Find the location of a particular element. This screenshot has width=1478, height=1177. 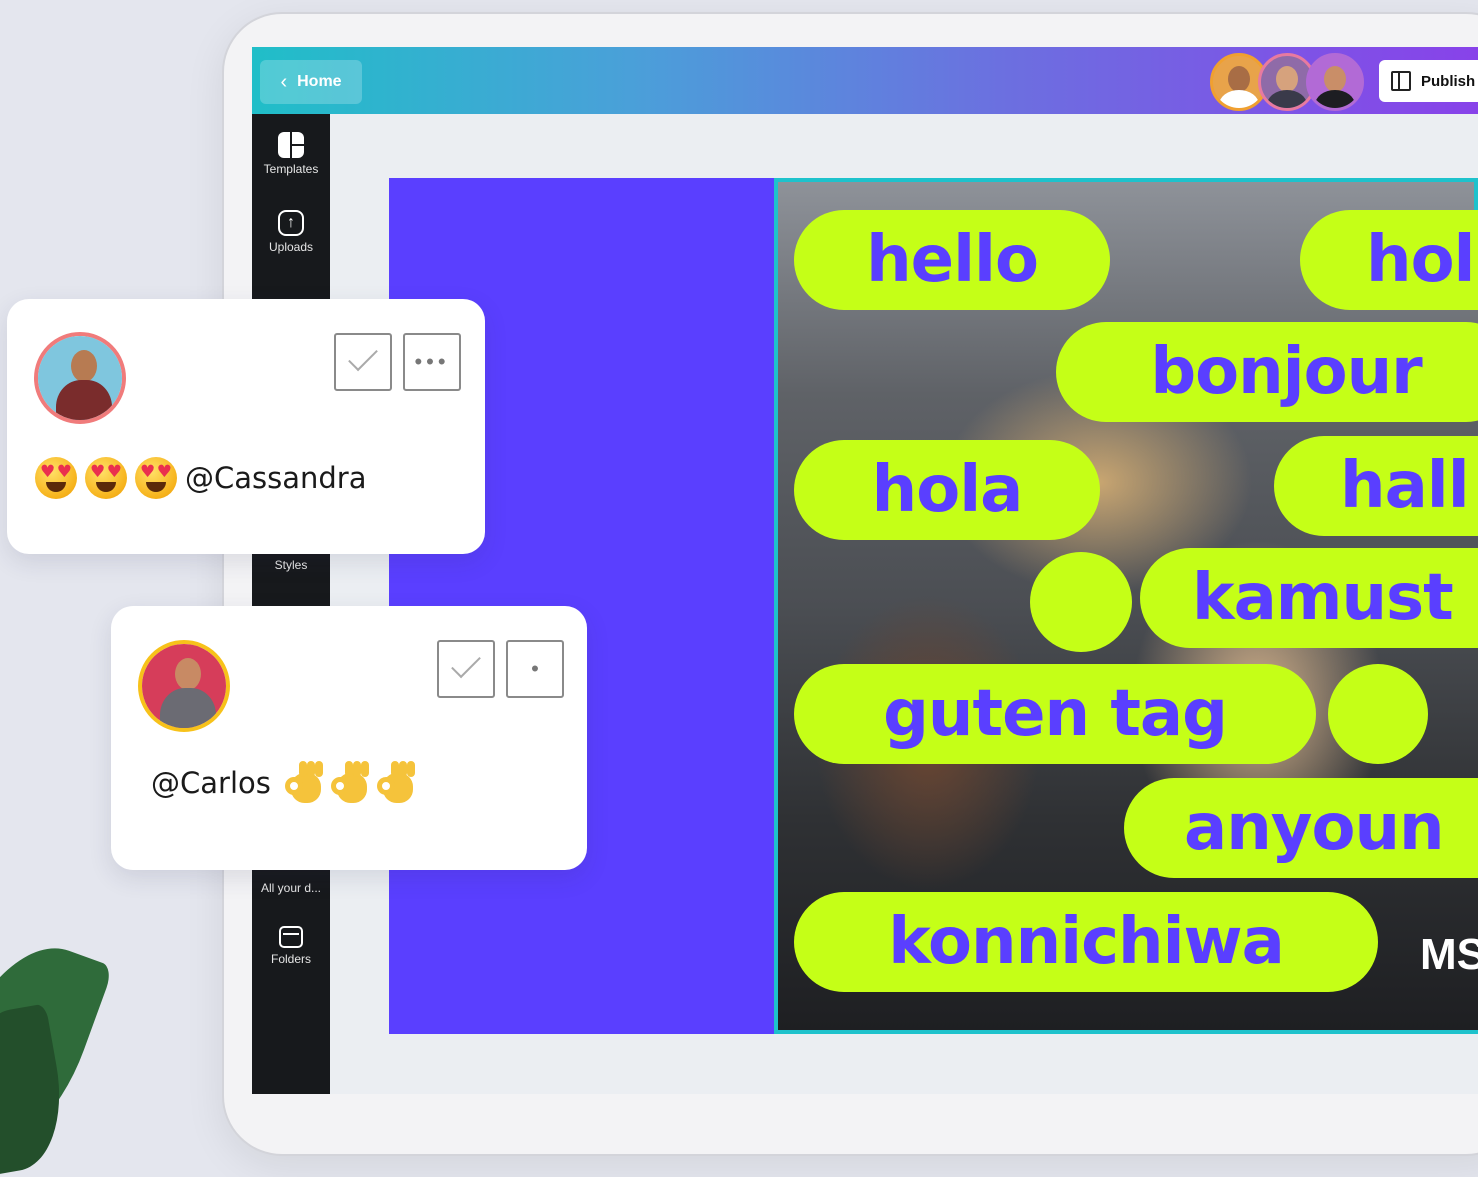

home-label: Home is located at coordinates (319, 81).